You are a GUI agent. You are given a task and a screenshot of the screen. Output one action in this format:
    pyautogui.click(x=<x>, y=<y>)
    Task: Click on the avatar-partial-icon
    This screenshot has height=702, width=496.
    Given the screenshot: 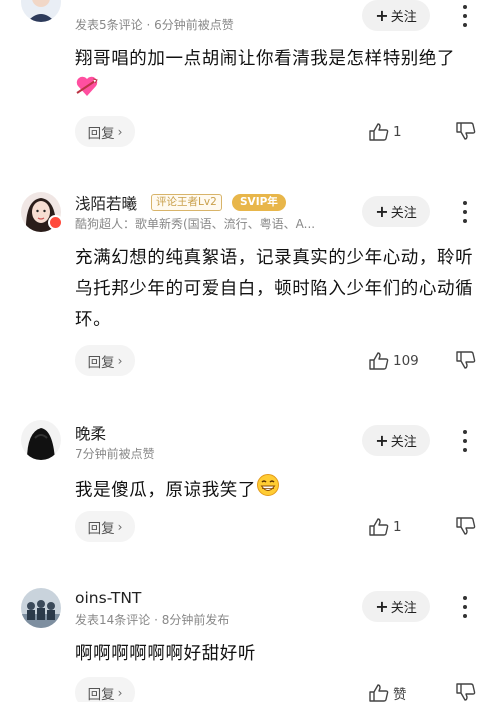 What is the action you would take?
    pyautogui.click(x=41, y=11)
    